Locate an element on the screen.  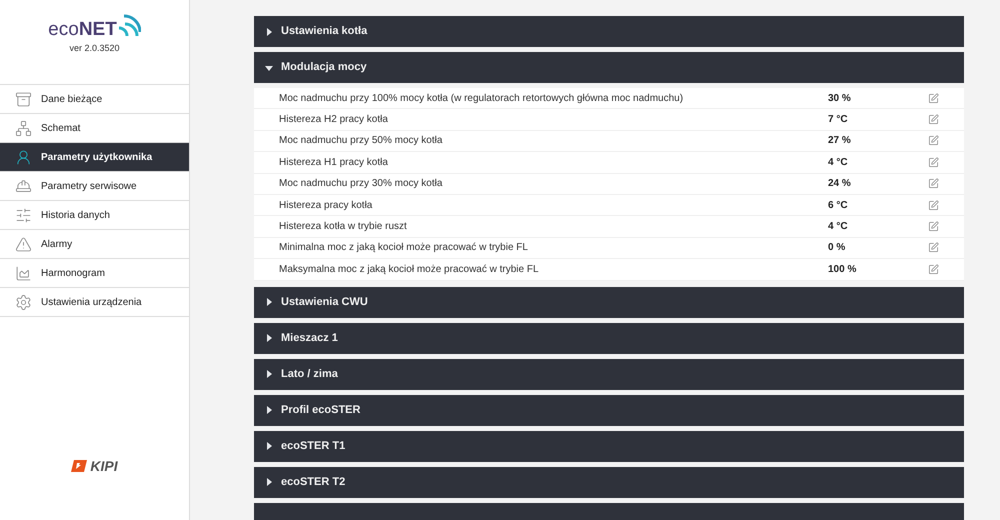
parameter-value: 24 % is located at coordinates (840, 184).